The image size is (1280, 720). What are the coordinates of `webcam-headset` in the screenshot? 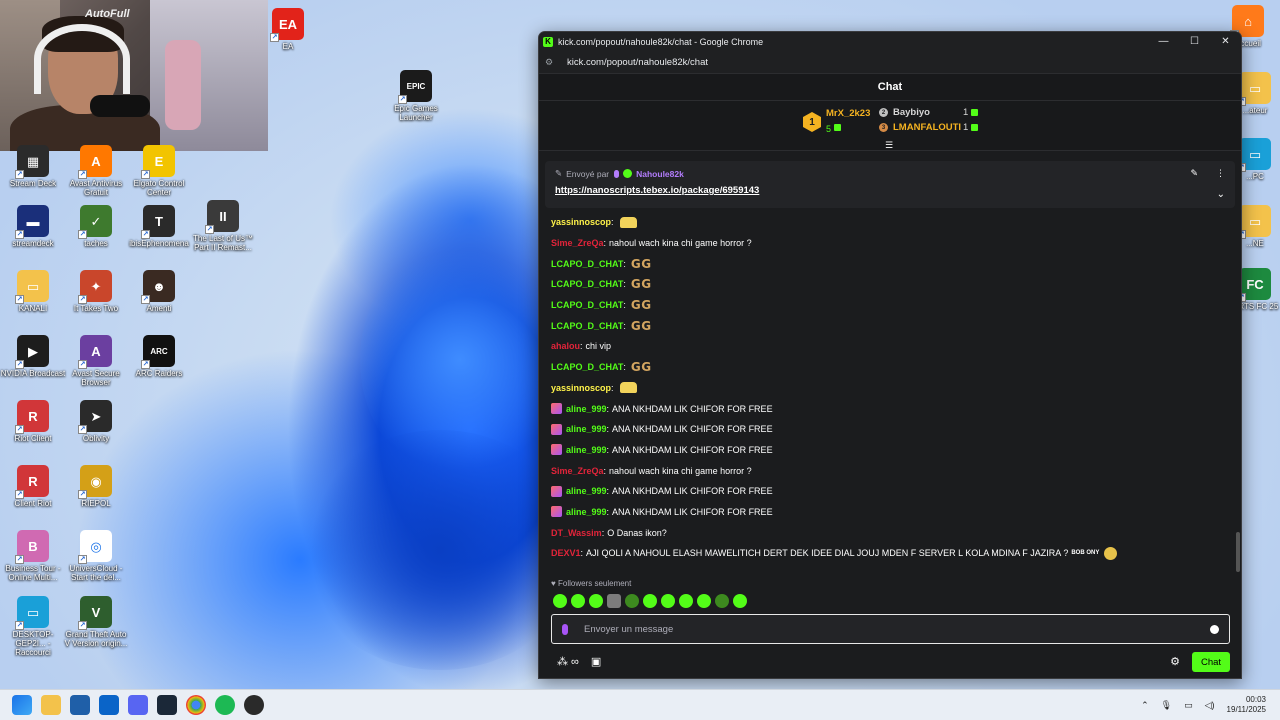 It's located at (82, 59).